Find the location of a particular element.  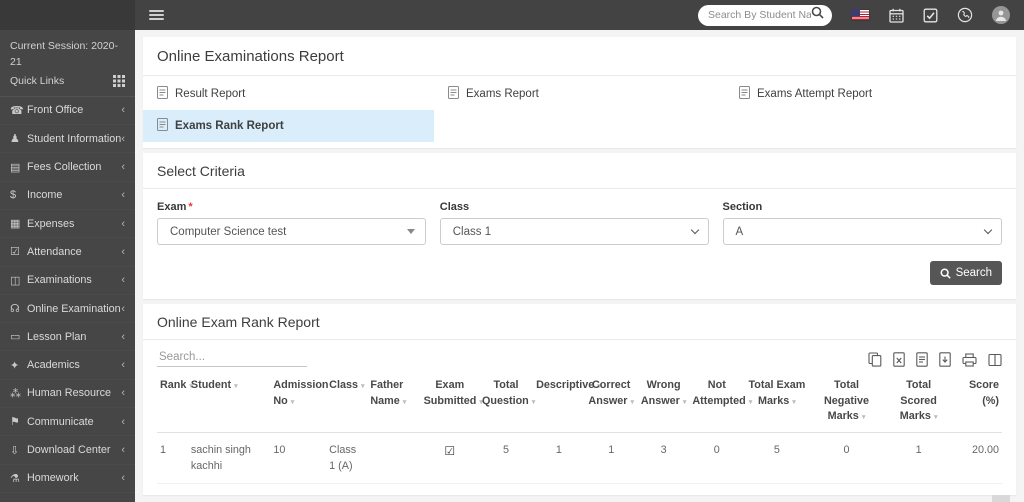

language-flag-icon is located at coordinates (860, 15).